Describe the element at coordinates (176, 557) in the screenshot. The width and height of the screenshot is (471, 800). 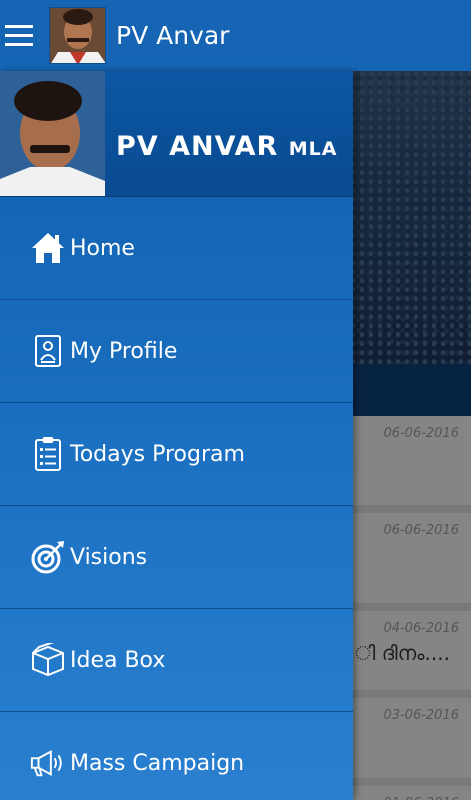
I see `drawer-item-visions: Visions` at that location.